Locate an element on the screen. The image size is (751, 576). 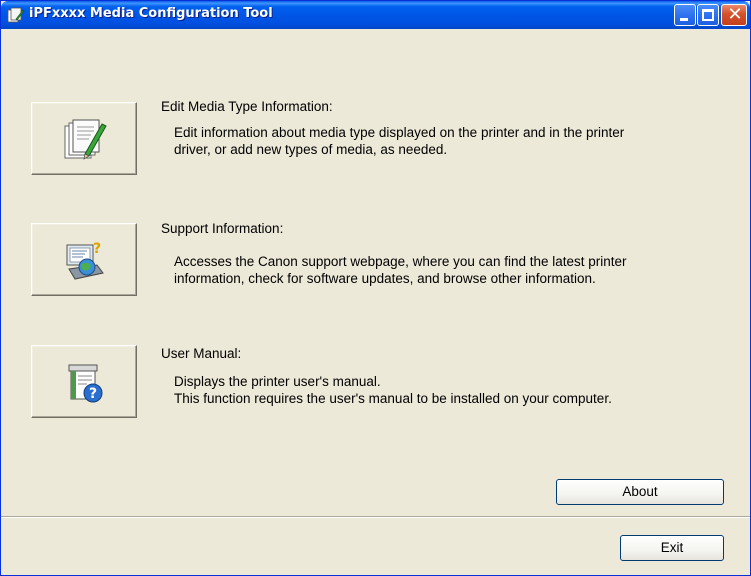
maximize-icon is located at coordinates (708, 15).